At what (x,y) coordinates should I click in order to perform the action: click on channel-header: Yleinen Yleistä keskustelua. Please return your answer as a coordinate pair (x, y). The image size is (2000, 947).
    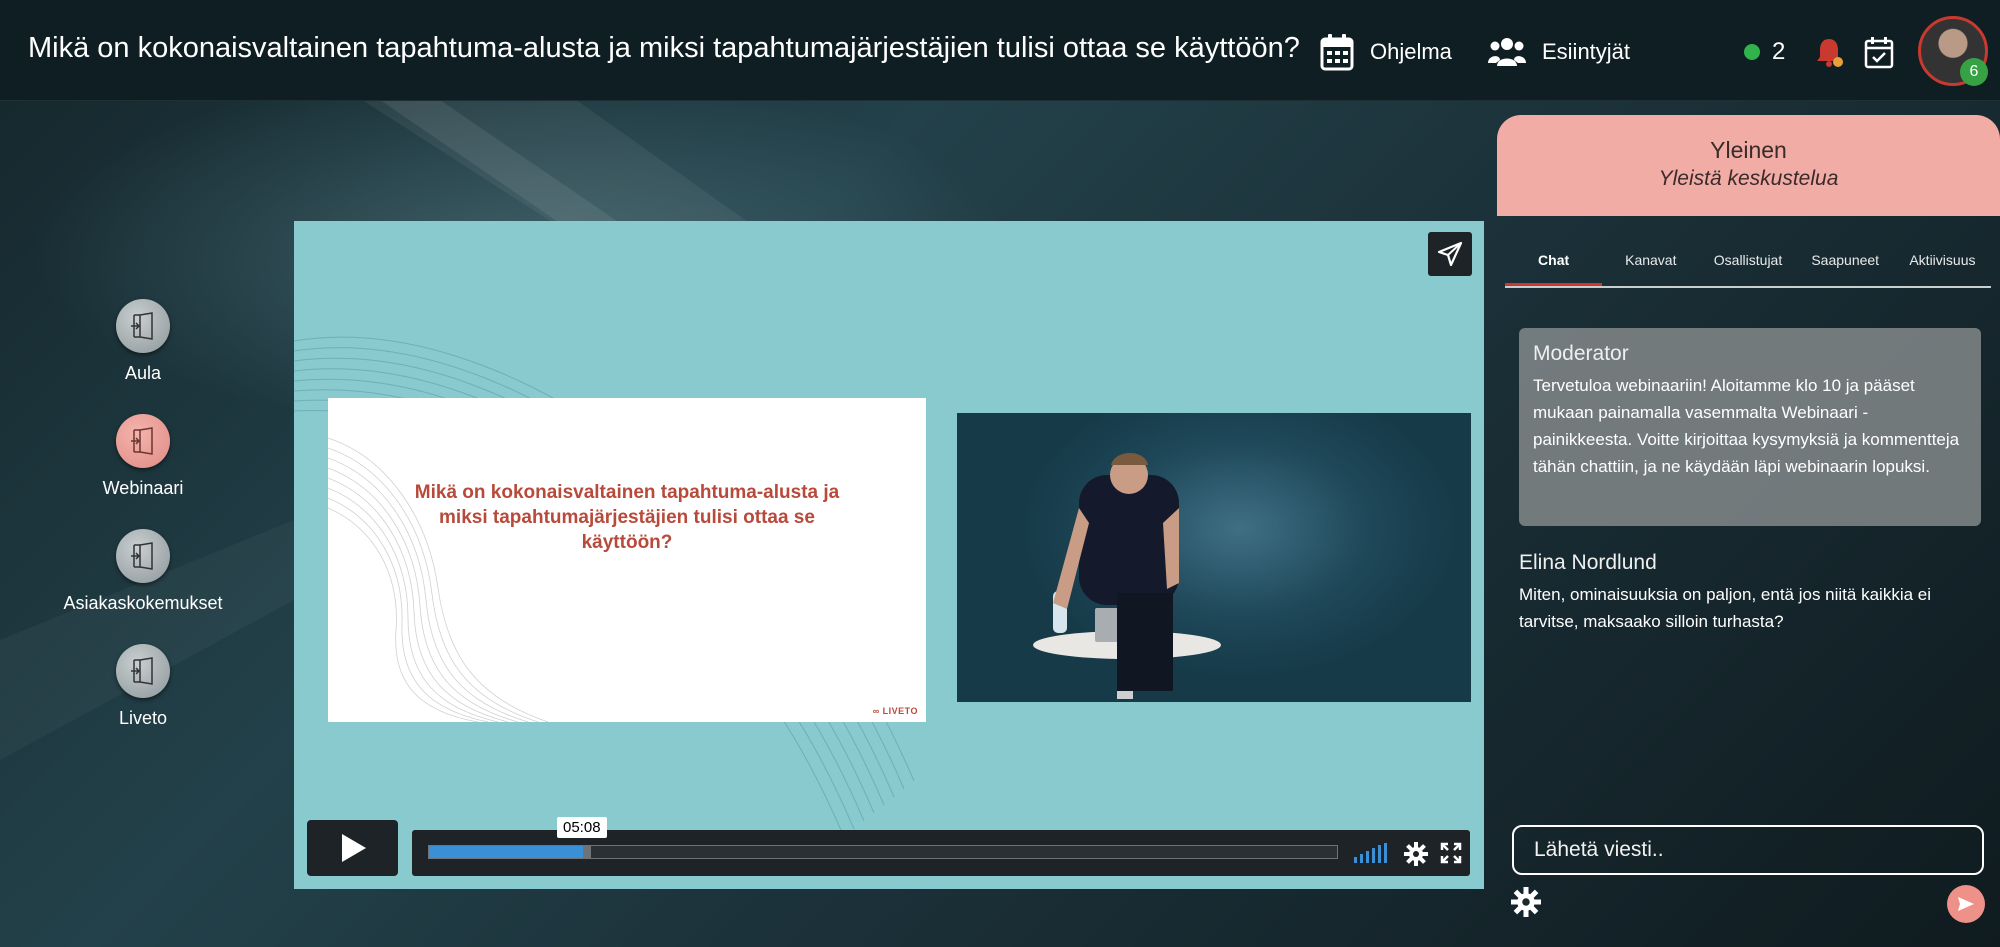
    Looking at the image, I should click on (1748, 165).